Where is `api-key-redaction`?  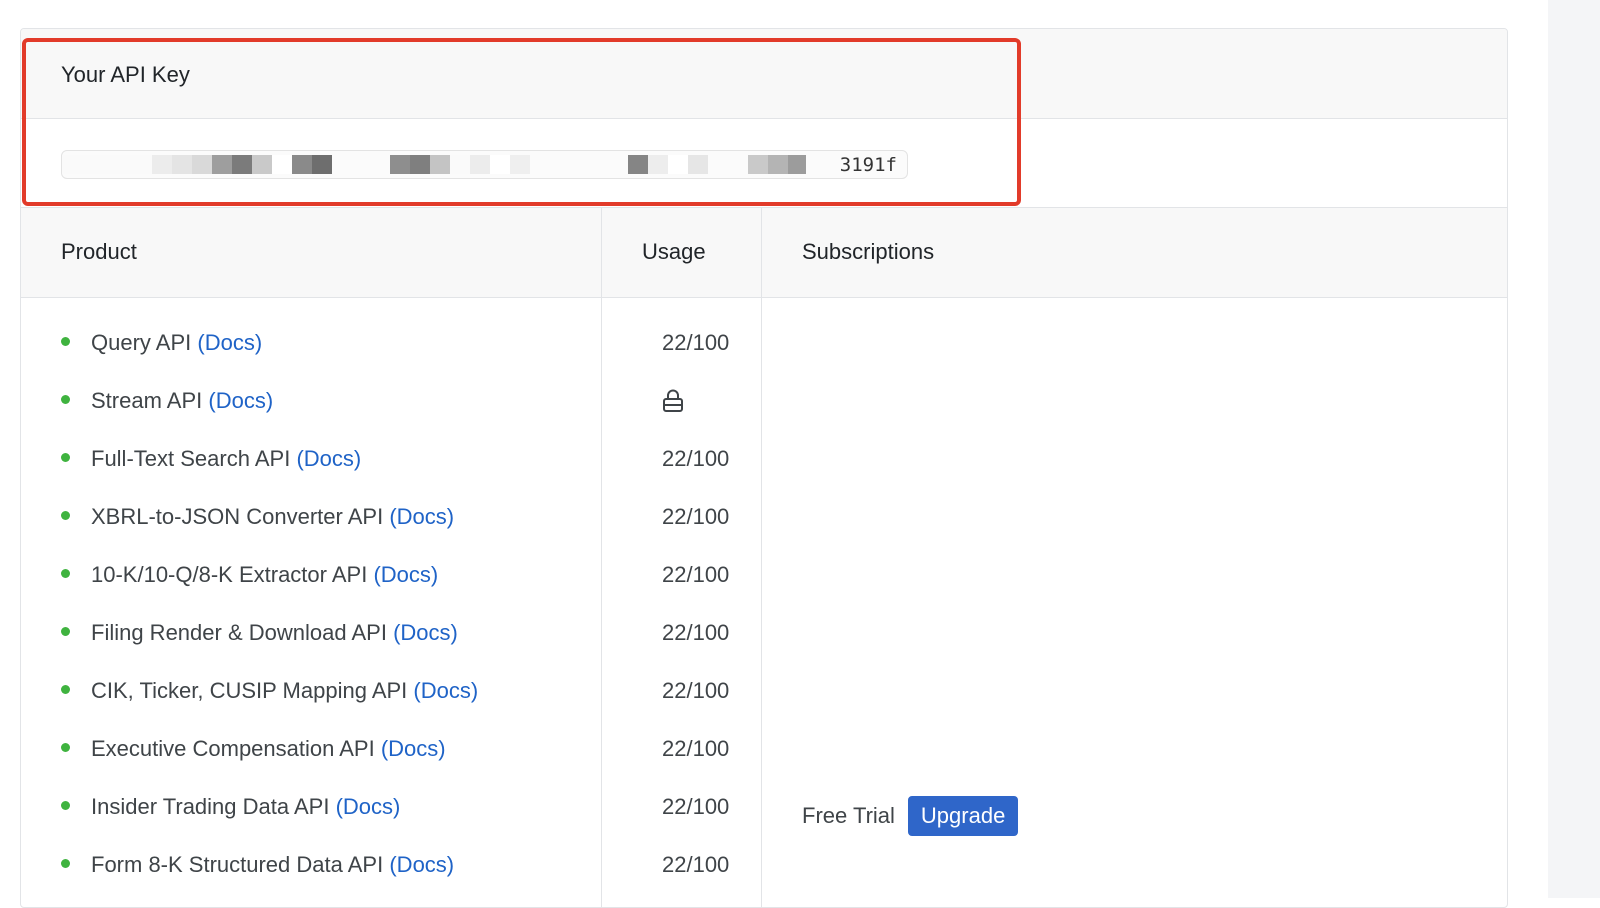
api-key-redaction is located at coordinates (452, 164).